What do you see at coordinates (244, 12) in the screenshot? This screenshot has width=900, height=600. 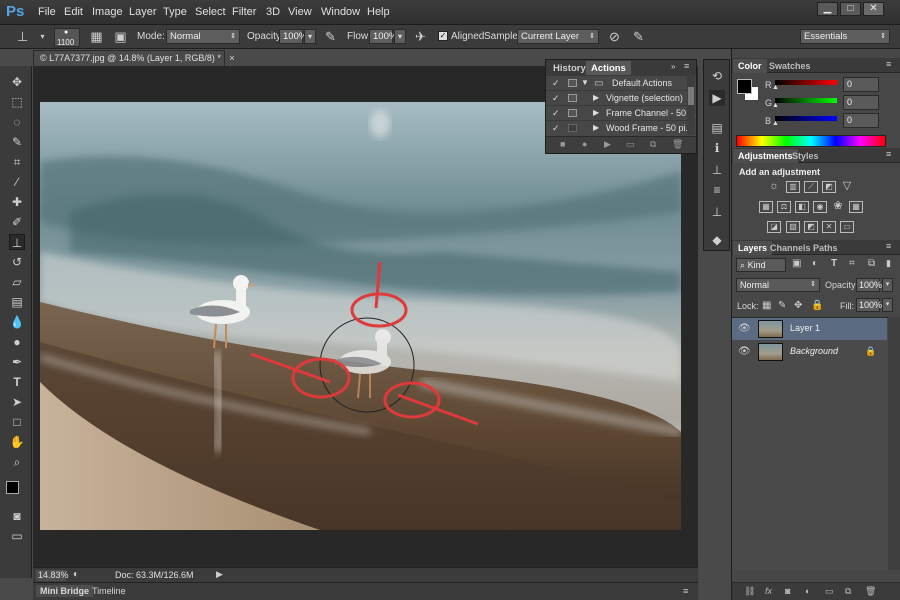 I see `menu-filter: Filter` at bounding box center [244, 12].